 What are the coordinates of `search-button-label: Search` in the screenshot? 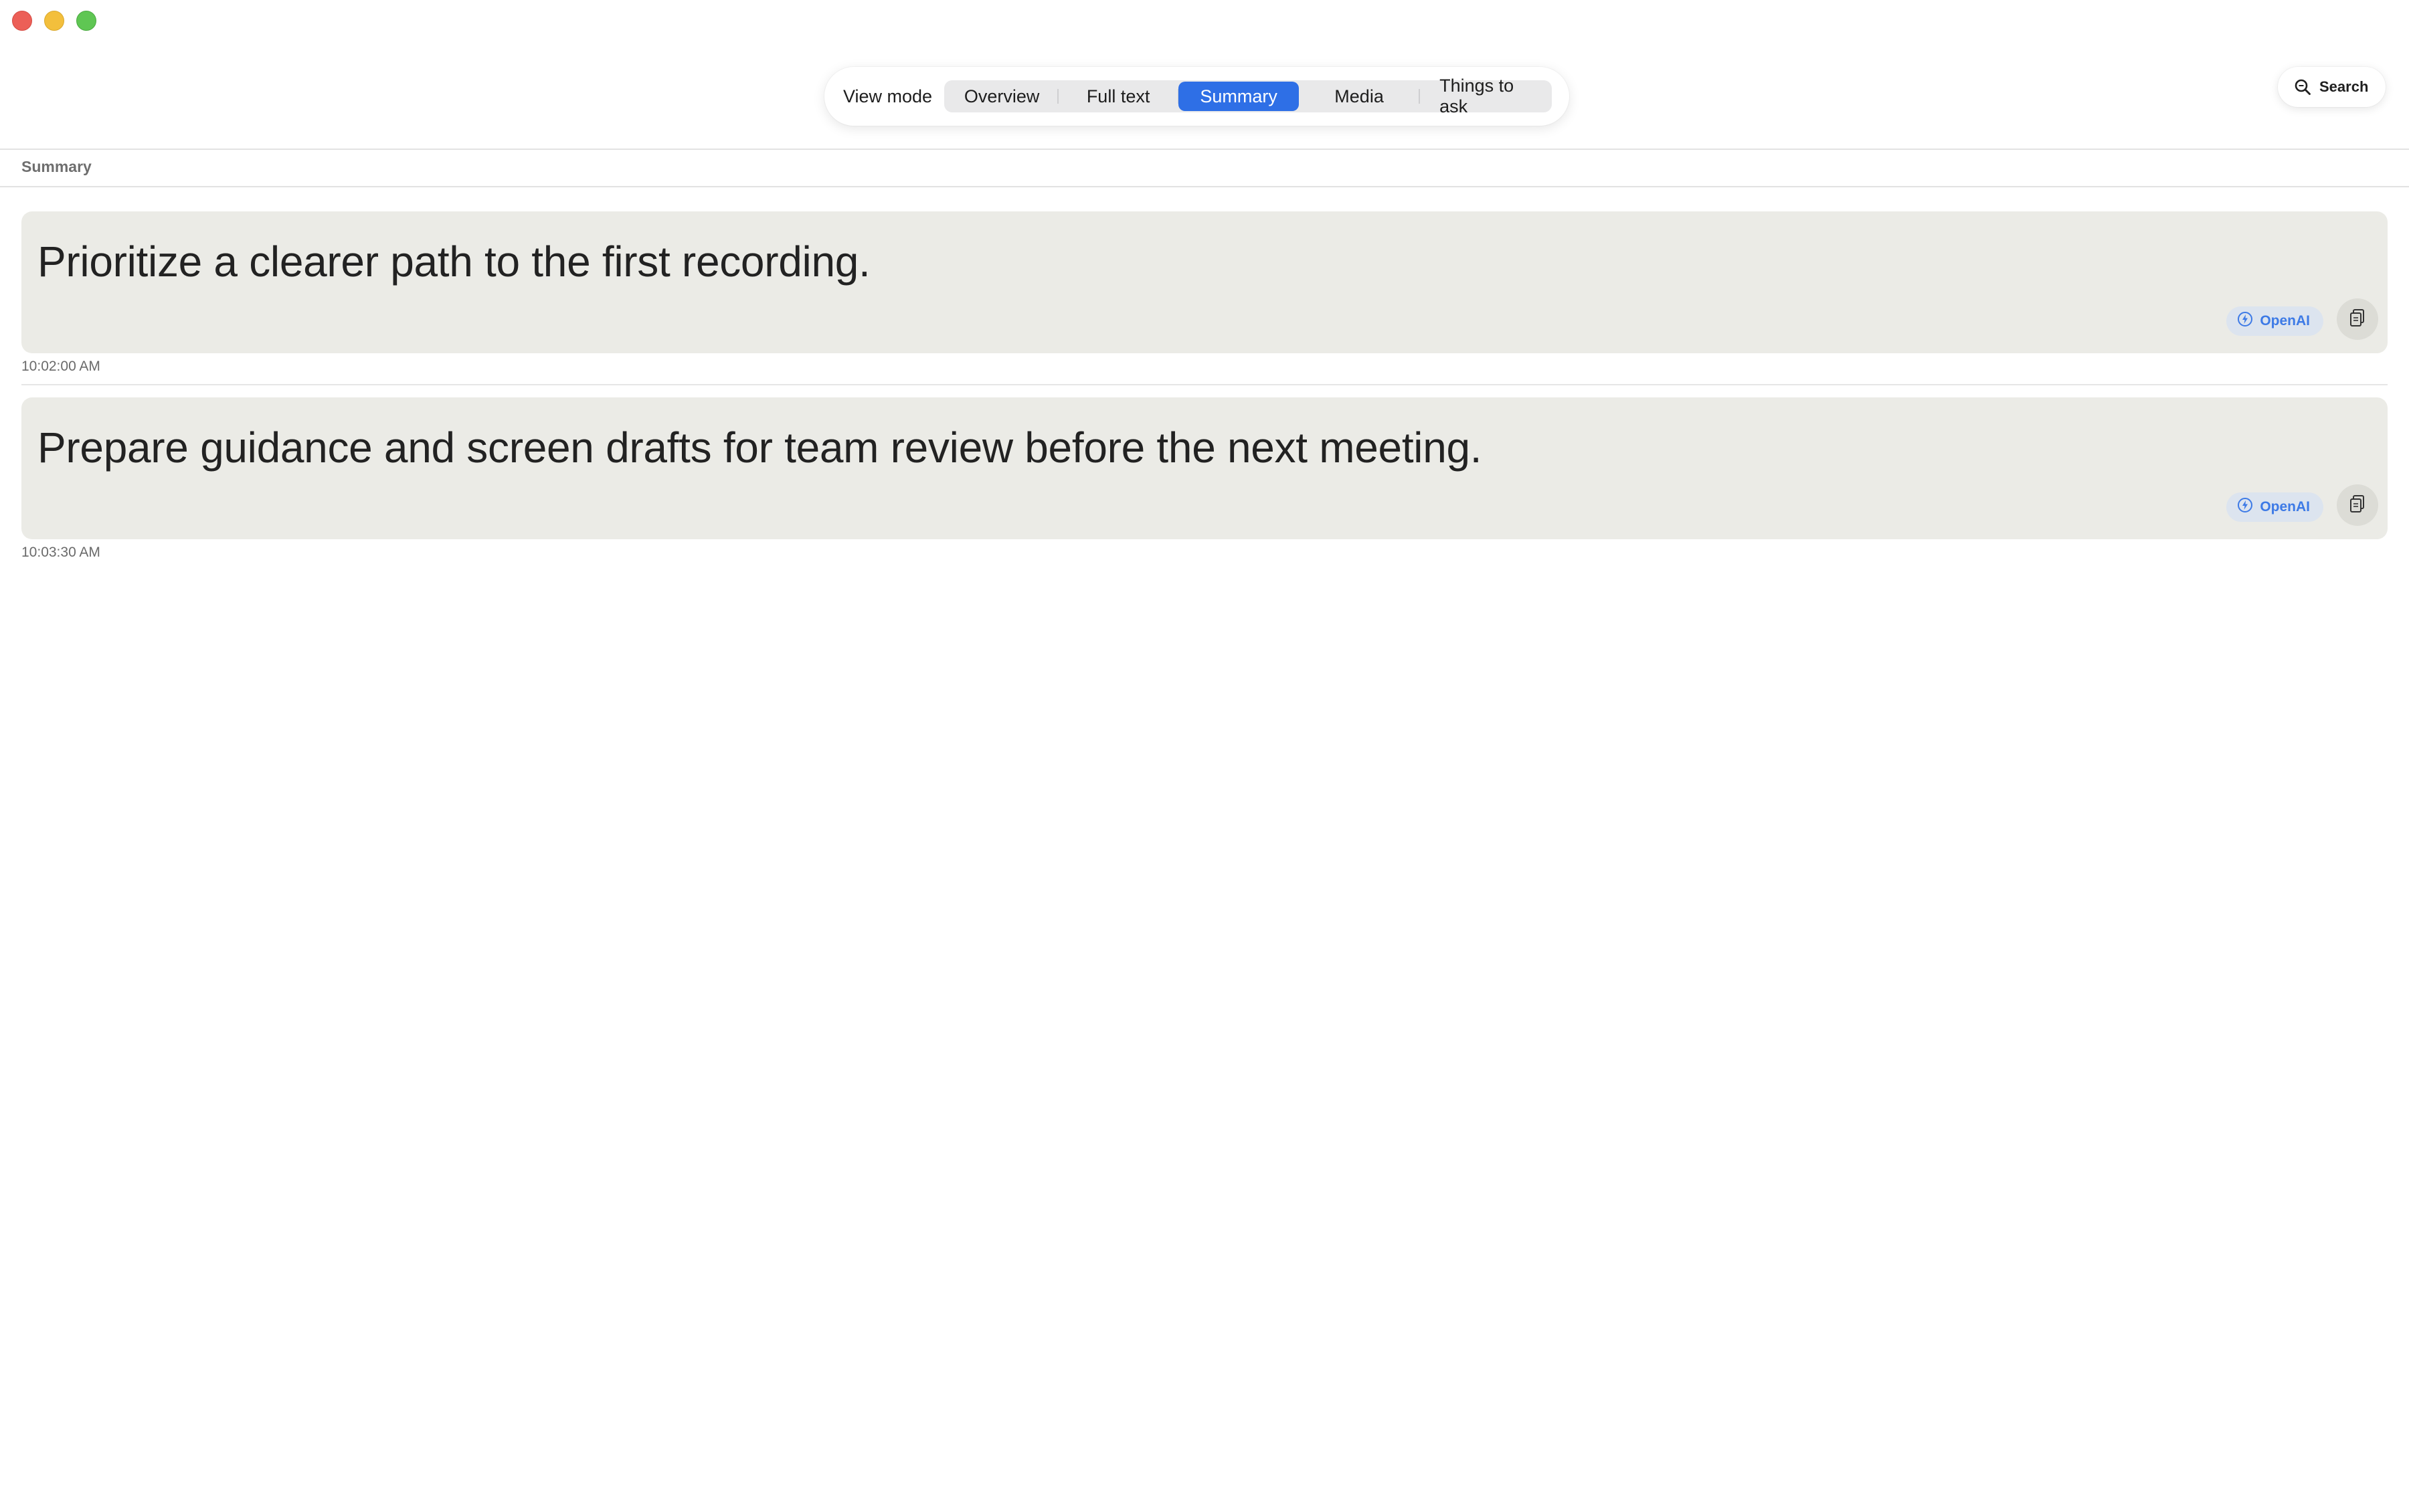 It's located at (2344, 87).